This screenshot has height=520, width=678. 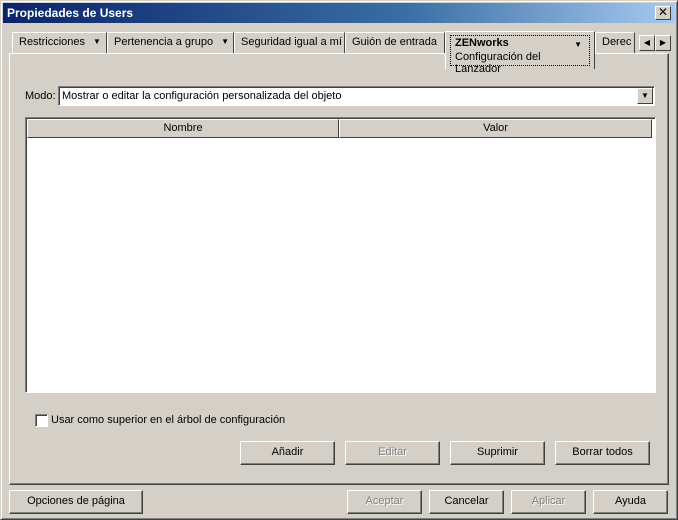 I want to click on arrow-left-icon: ◀, so click(x=647, y=42).